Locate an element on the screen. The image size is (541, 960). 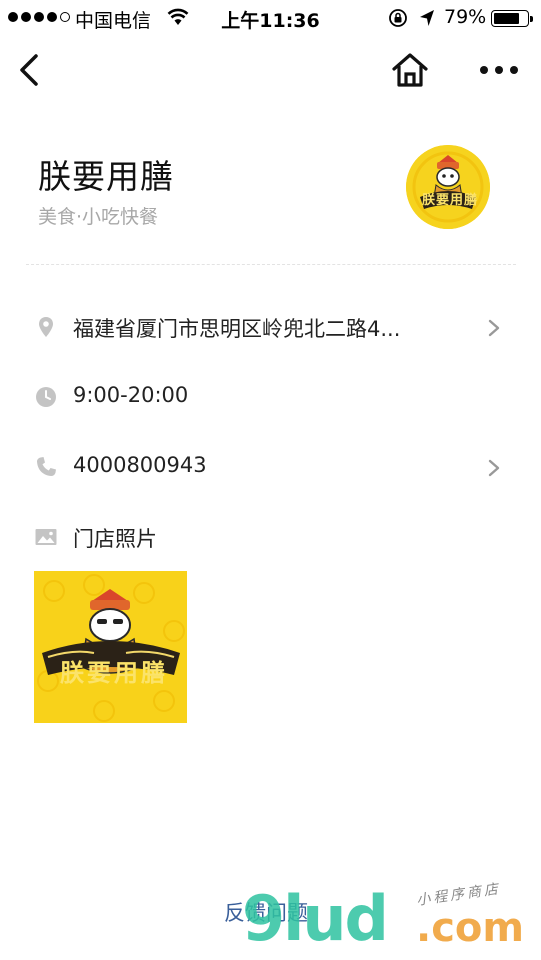
more-dots-icon is located at coordinates (499, 70).